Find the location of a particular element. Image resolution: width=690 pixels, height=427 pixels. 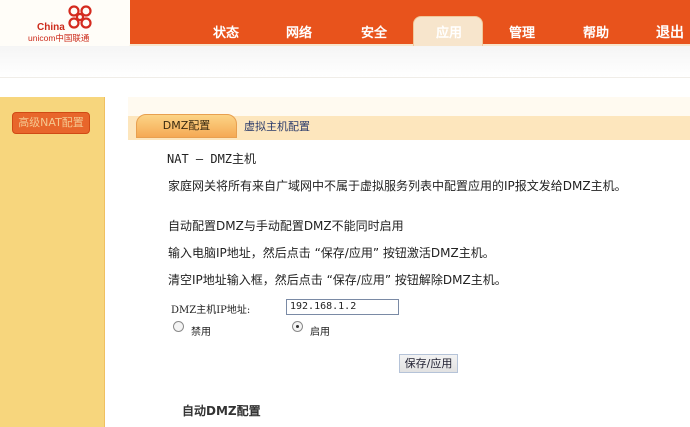

radio-disable-label: 禁用 is located at coordinates (201, 332).